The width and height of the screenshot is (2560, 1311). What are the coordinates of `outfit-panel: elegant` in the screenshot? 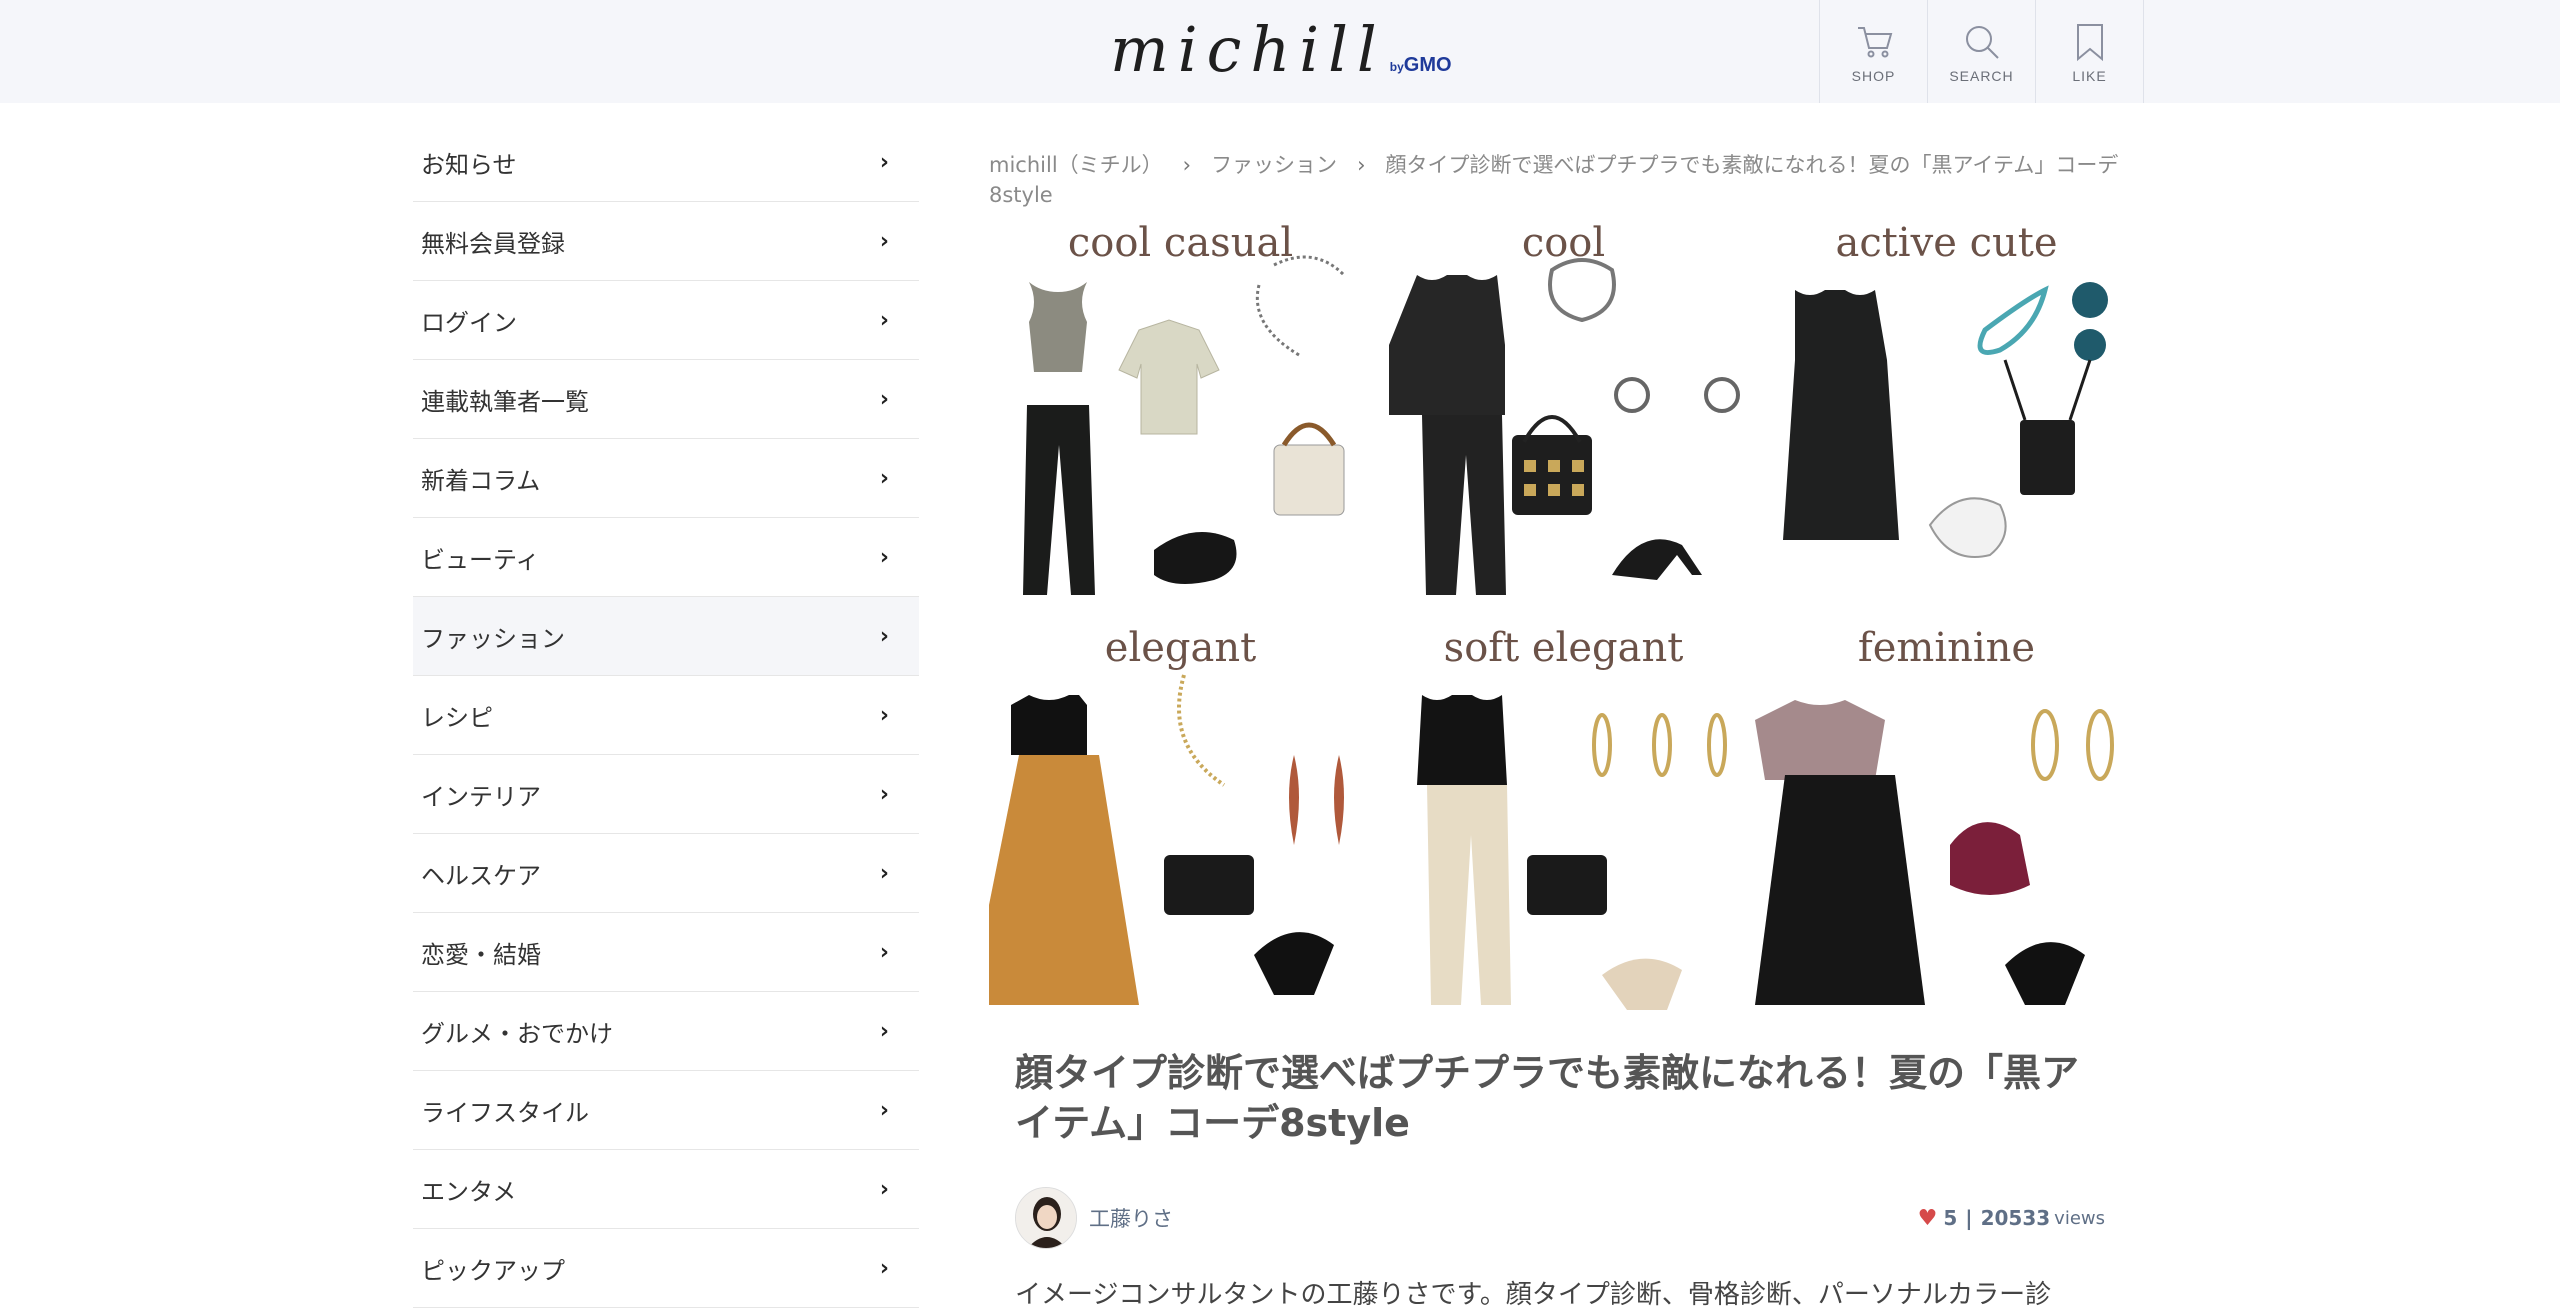 It's located at (1180, 827).